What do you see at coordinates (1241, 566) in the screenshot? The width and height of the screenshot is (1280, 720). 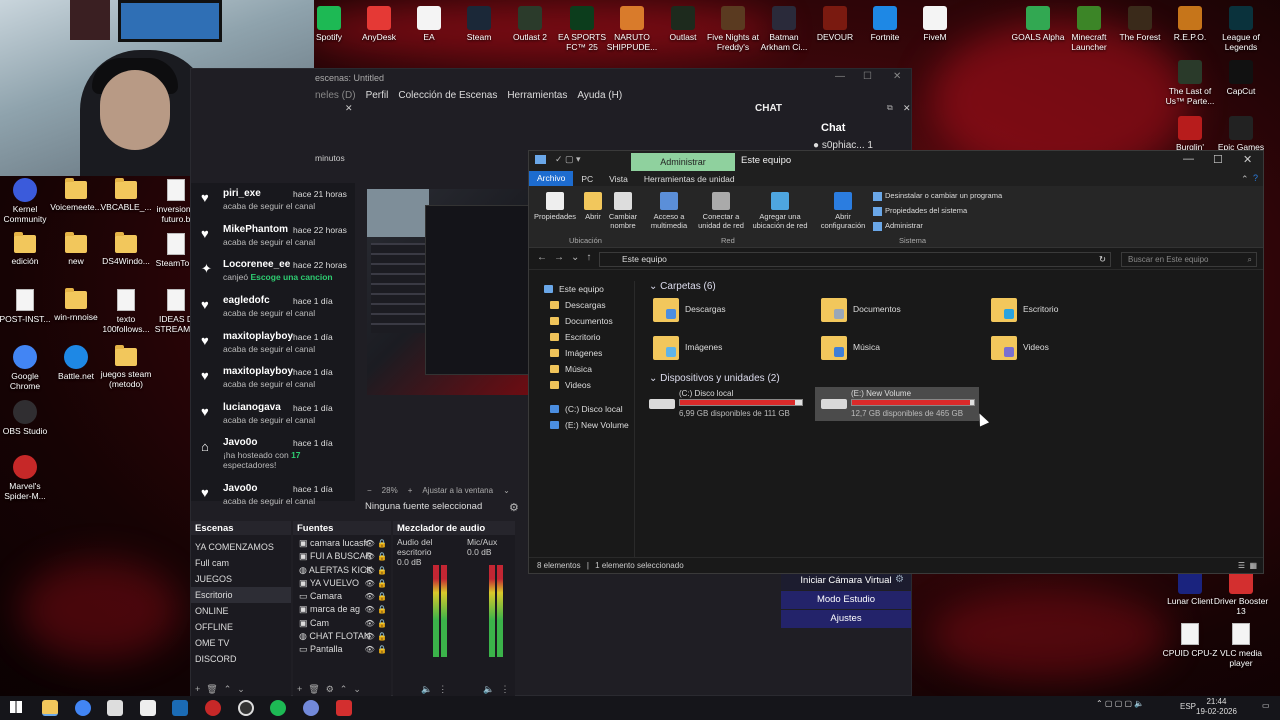 I see `details-view-icon: ☰` at bounding box center [1241, 566].